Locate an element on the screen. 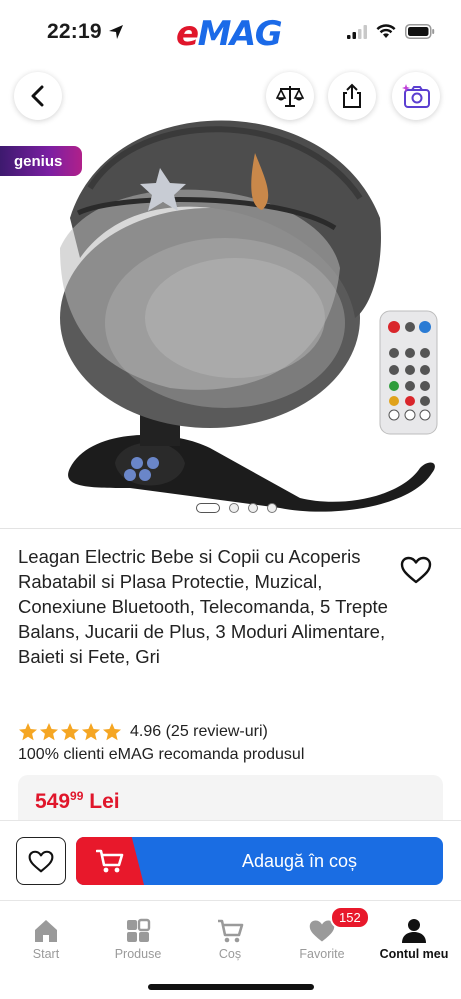  scale-icon is located at coordinates (290, 96).